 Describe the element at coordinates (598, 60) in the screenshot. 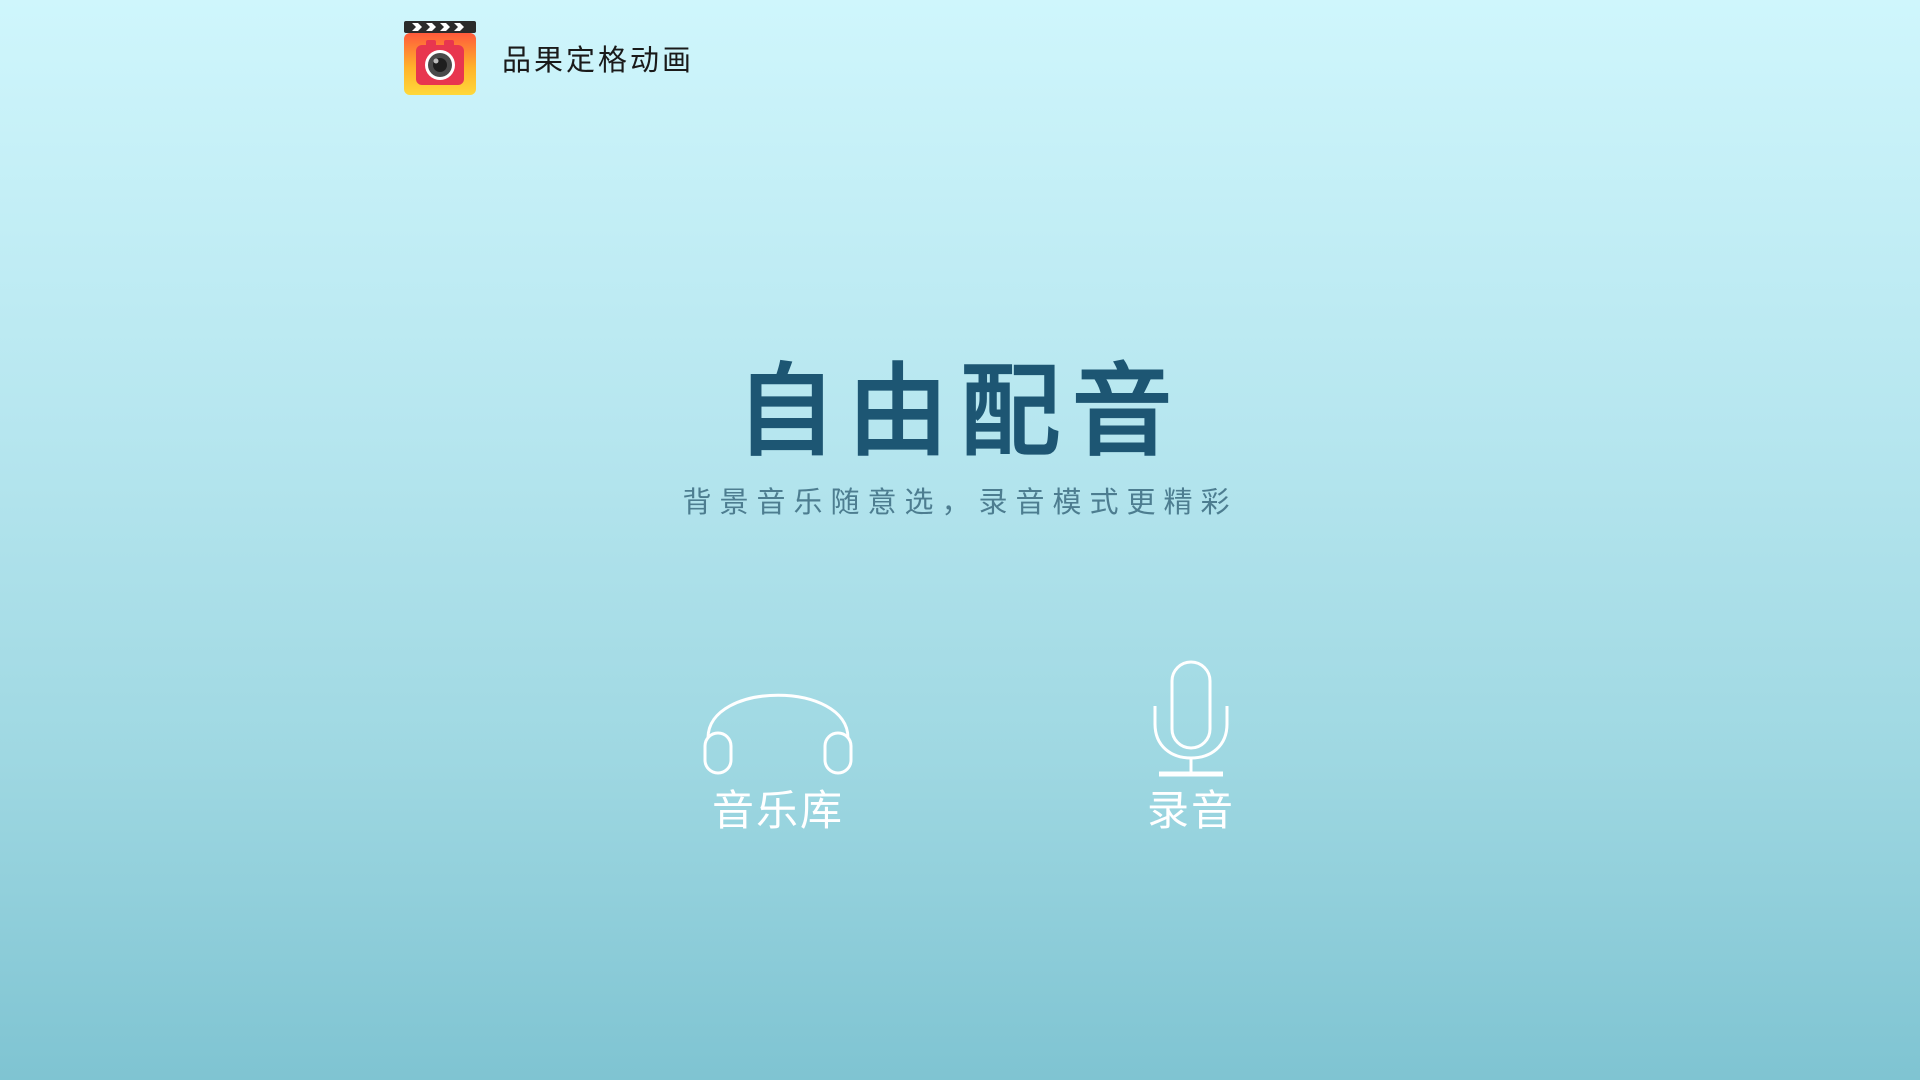

I see `app-title: 品果定格动画` at that location.